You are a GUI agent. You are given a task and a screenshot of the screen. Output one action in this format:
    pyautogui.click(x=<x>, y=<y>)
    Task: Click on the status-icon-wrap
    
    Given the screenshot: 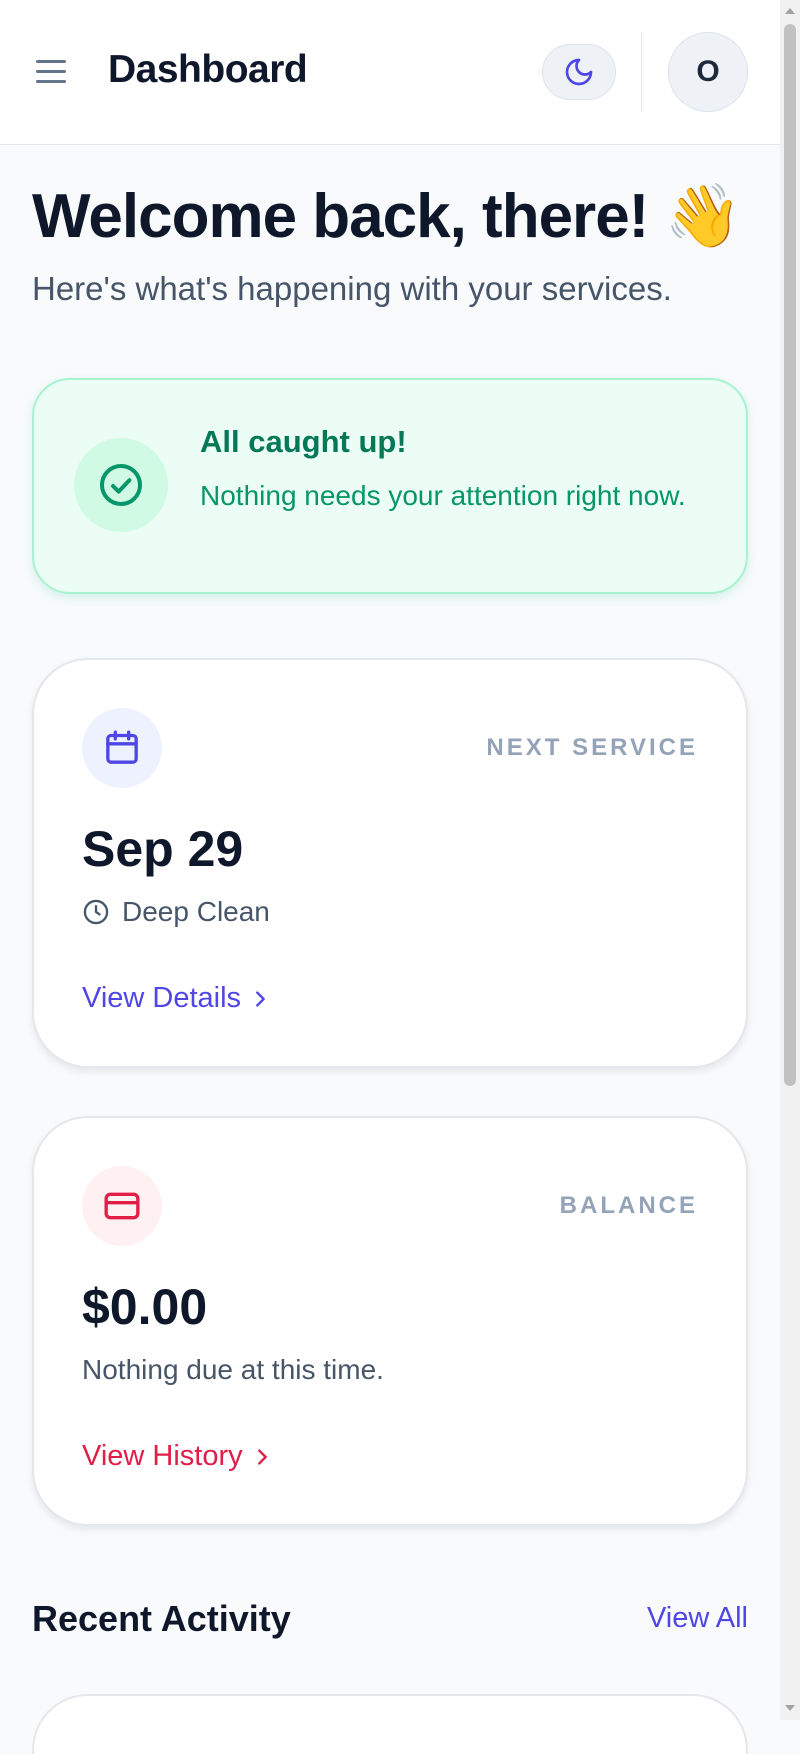 What is the action you would take?
    pyautogui.click(x=121, y=485)
    